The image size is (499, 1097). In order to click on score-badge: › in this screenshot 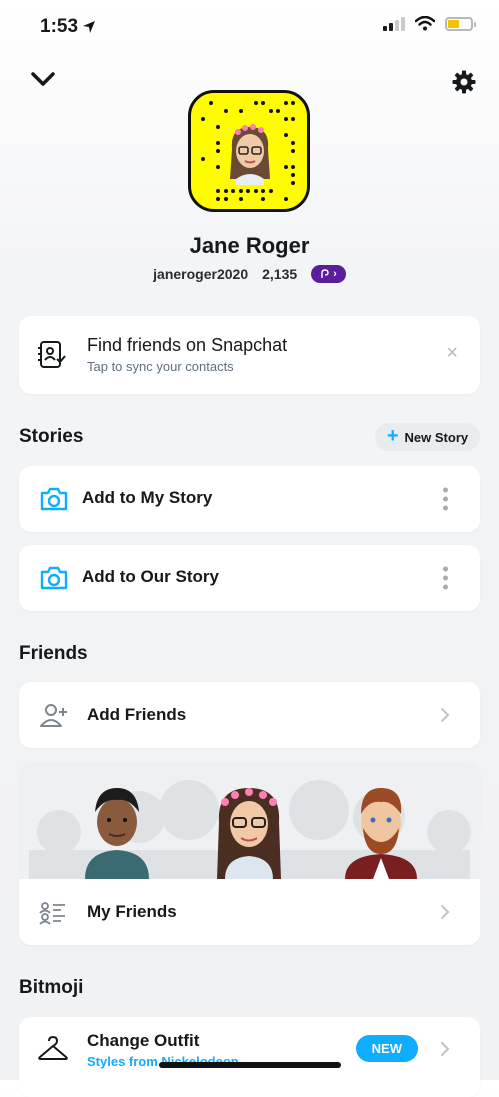, I will do `click(328, 274)`.